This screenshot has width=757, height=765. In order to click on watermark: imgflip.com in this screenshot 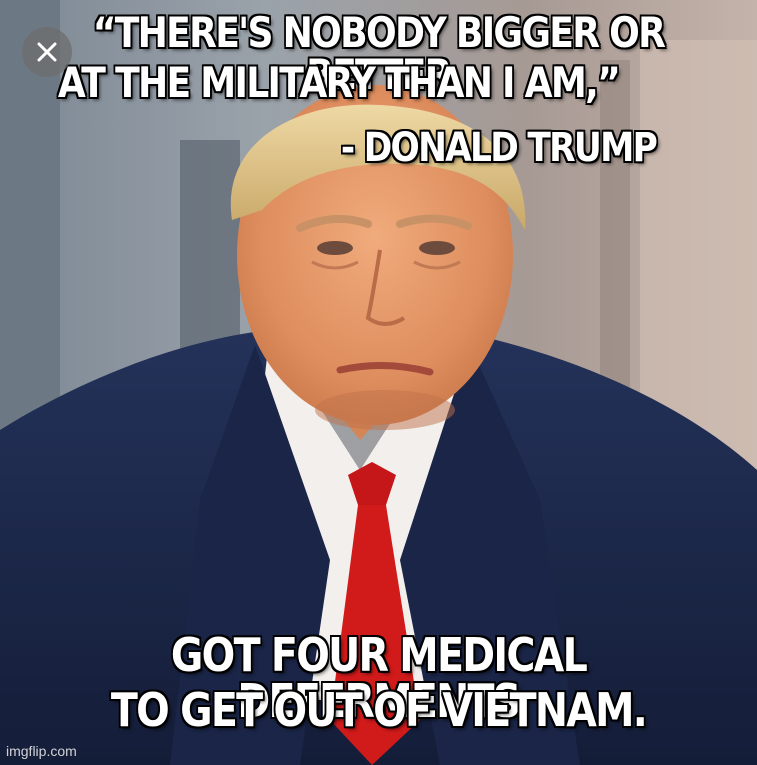, I will do `click(41, 751)`.